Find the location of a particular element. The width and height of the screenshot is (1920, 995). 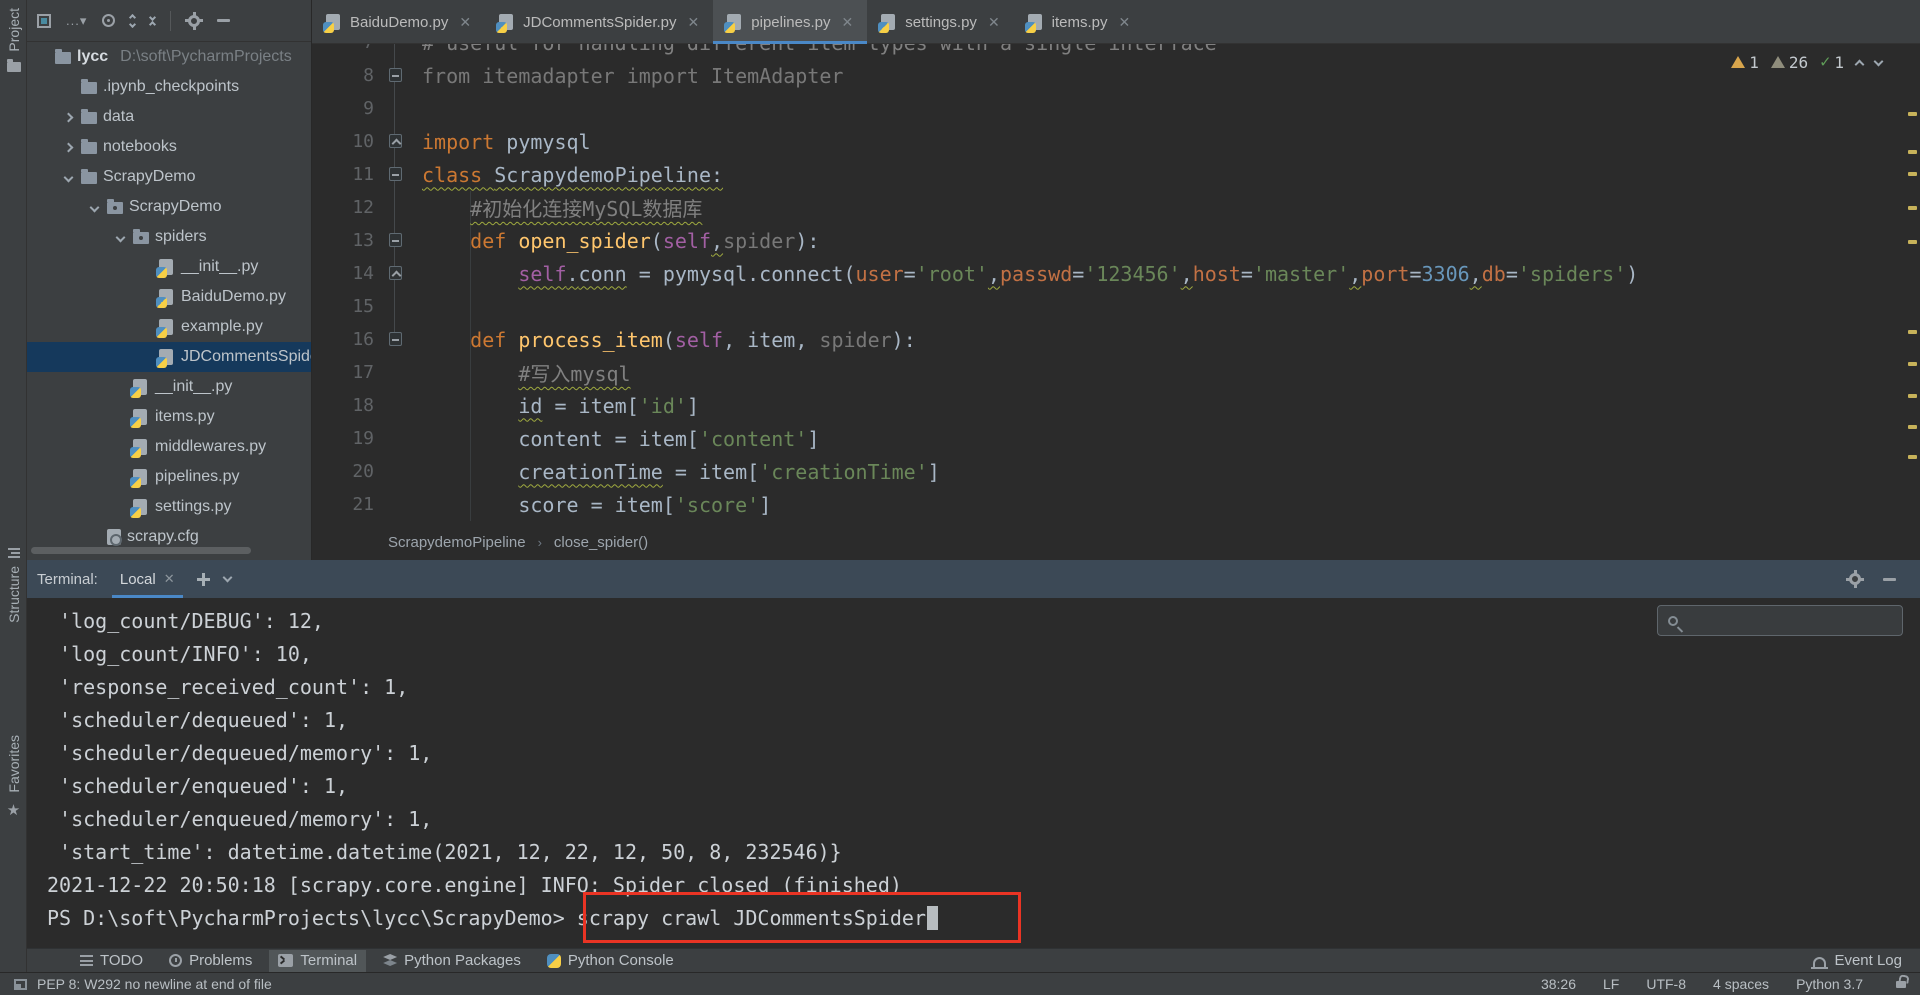

project-view-selector-icon is located at coordinates (44, 20).